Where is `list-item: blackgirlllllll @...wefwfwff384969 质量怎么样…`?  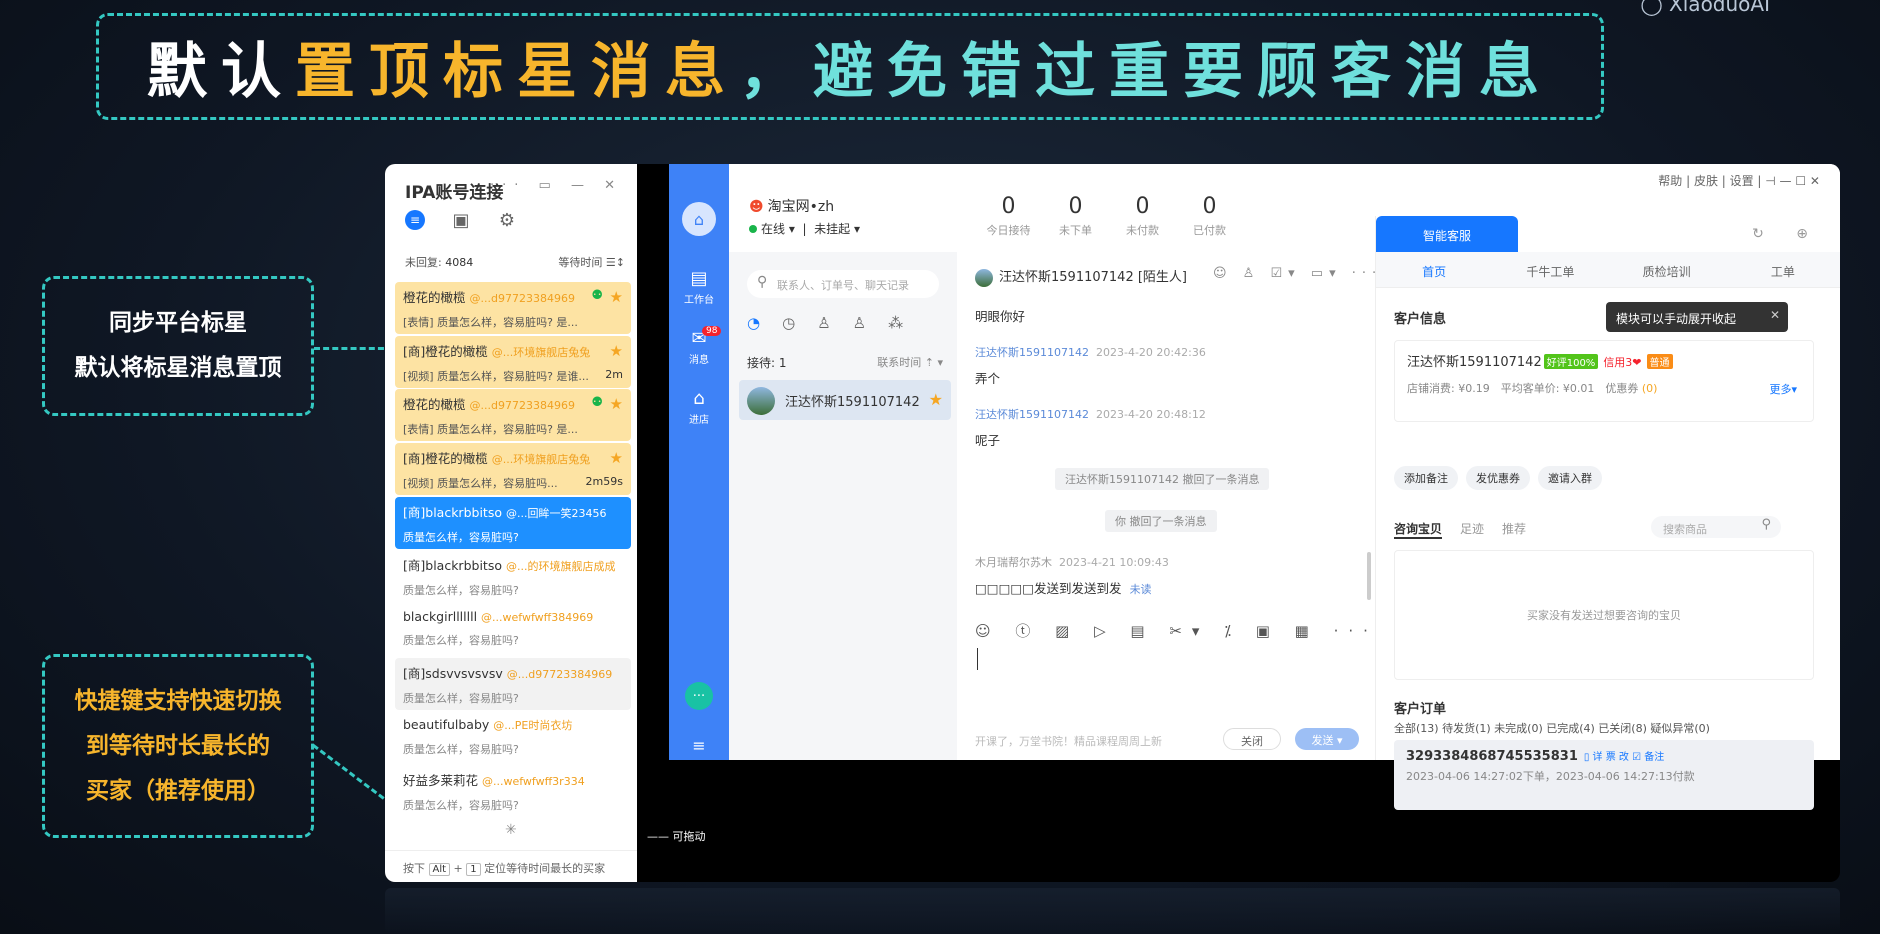 list-item: blackgirlllllll @...wefwfwff384969 质量怎么样… is located at coordinates (513, 630).